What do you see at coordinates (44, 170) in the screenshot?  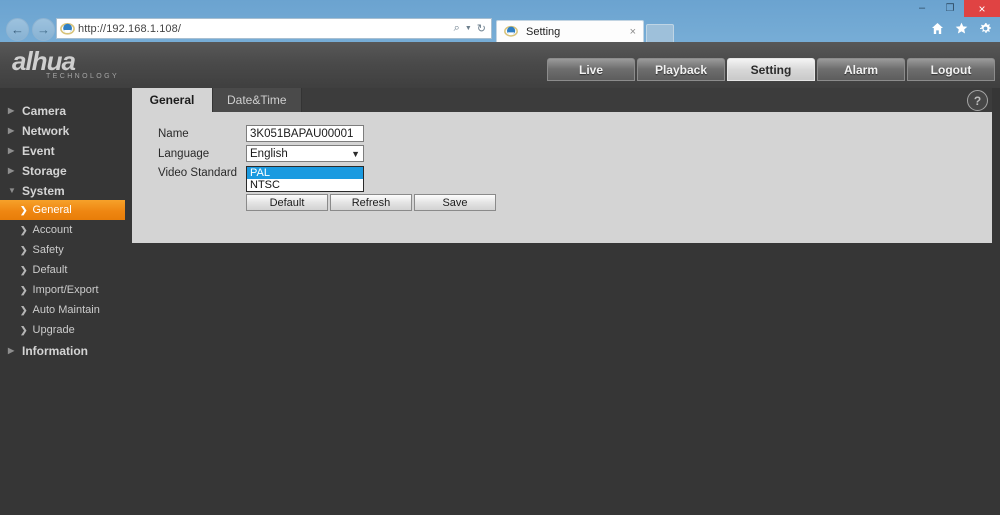 I see `sidebar-item-label: Storage` at bounding box center [44, 170].